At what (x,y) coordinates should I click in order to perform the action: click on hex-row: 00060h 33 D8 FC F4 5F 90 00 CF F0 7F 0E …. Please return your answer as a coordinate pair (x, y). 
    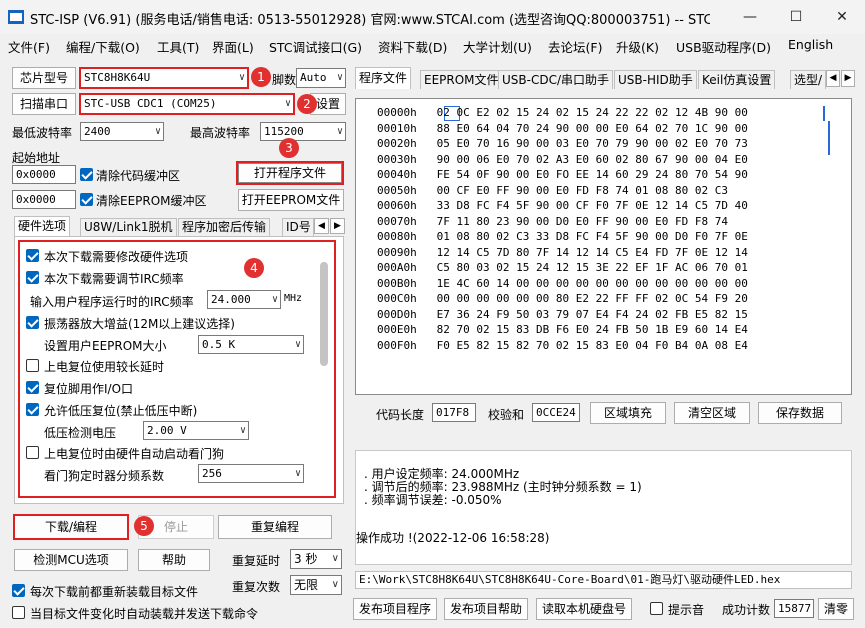
    Looking at the image, I should click on (562, 205).